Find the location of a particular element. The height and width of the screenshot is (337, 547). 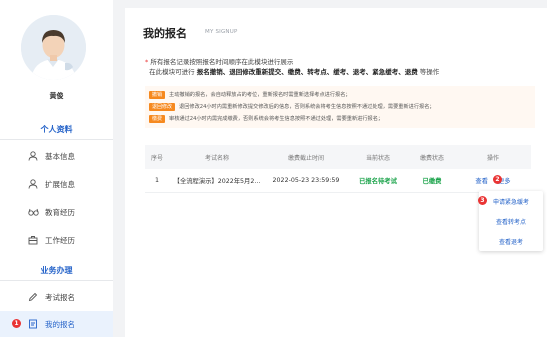

sidebar-item-label: 扩展信息 is located at coordinates (60, 184).